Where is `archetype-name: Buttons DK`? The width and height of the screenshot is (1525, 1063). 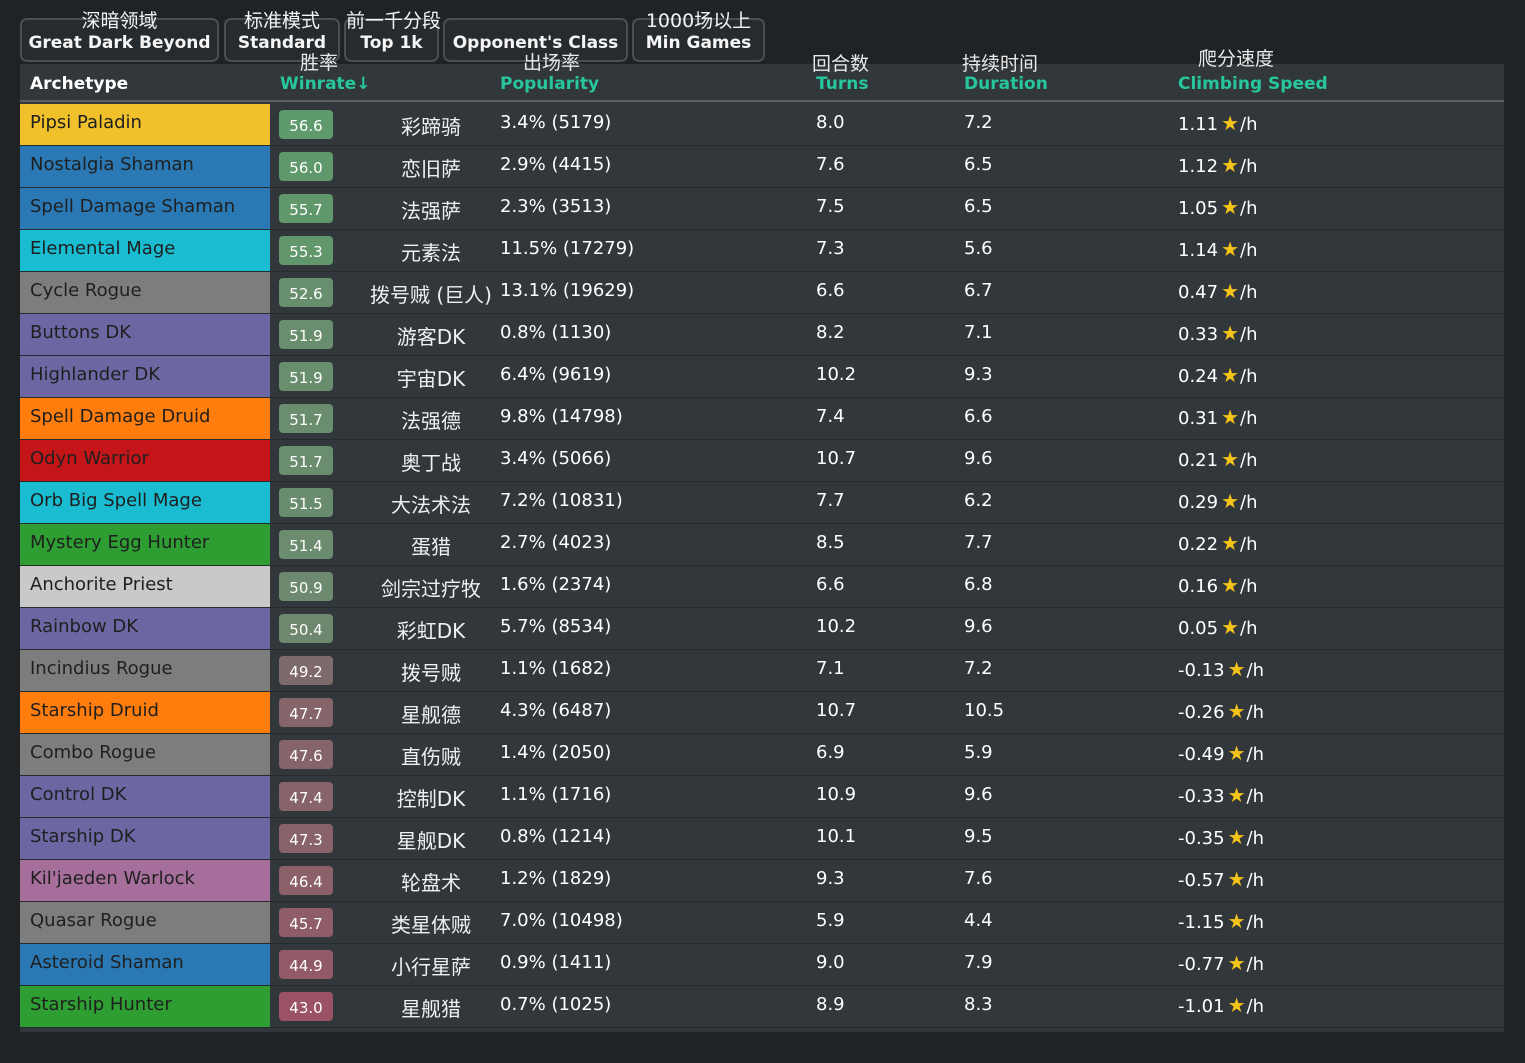 archetype-name: Buttons DK is located at coordinates (145, 334).